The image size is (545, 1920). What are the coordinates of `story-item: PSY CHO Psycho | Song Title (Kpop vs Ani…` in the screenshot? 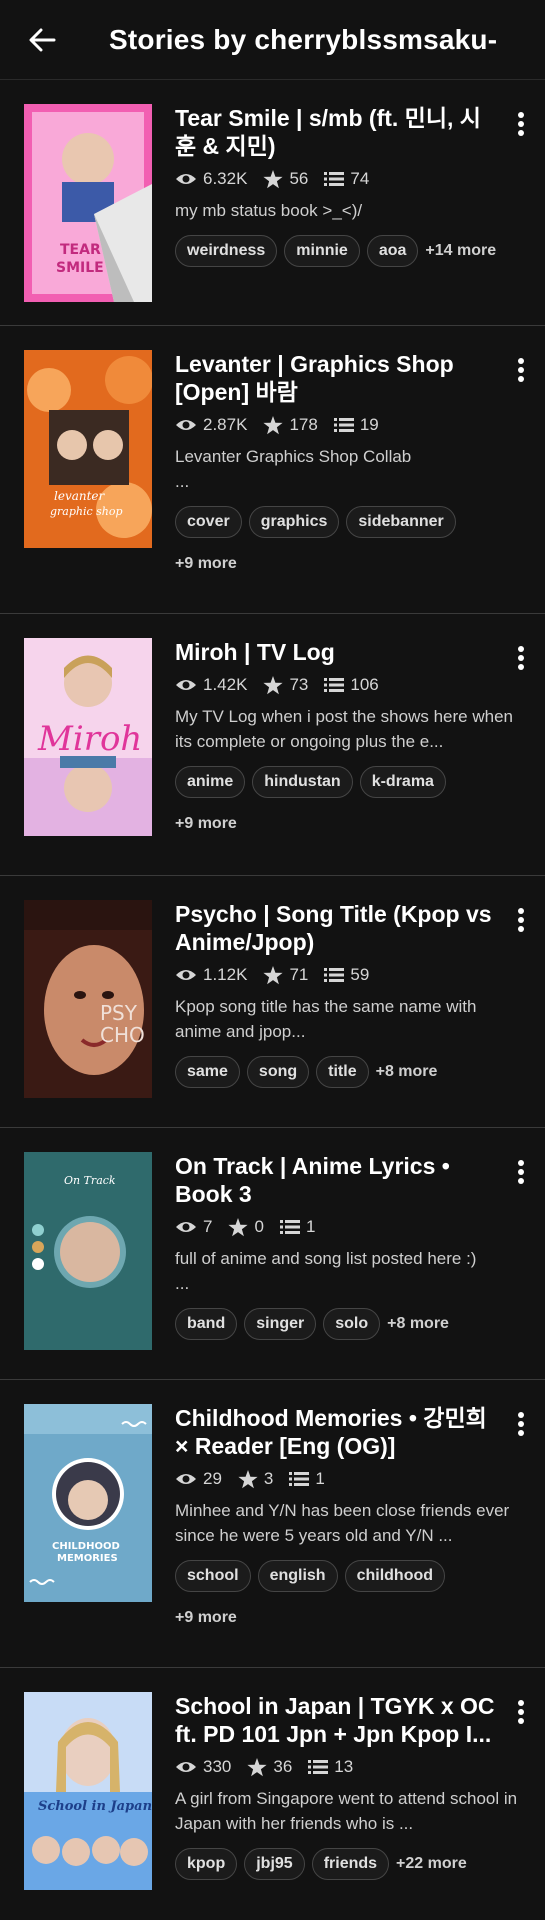 It's located at (272, 1002).